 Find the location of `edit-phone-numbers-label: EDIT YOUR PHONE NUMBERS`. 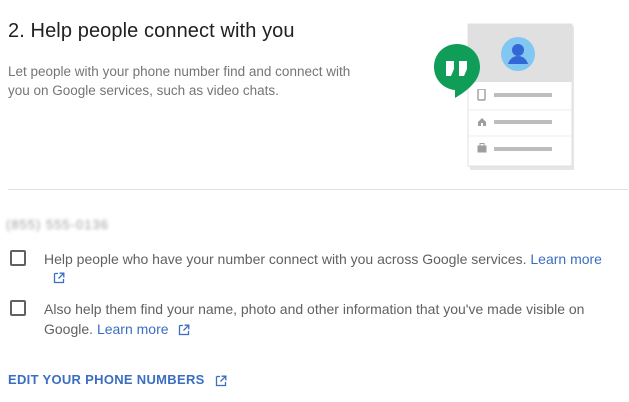

edit-phone-numbers-label: EDIT YOUR PHONE NUMBERS is located at coordinates (106, 379).